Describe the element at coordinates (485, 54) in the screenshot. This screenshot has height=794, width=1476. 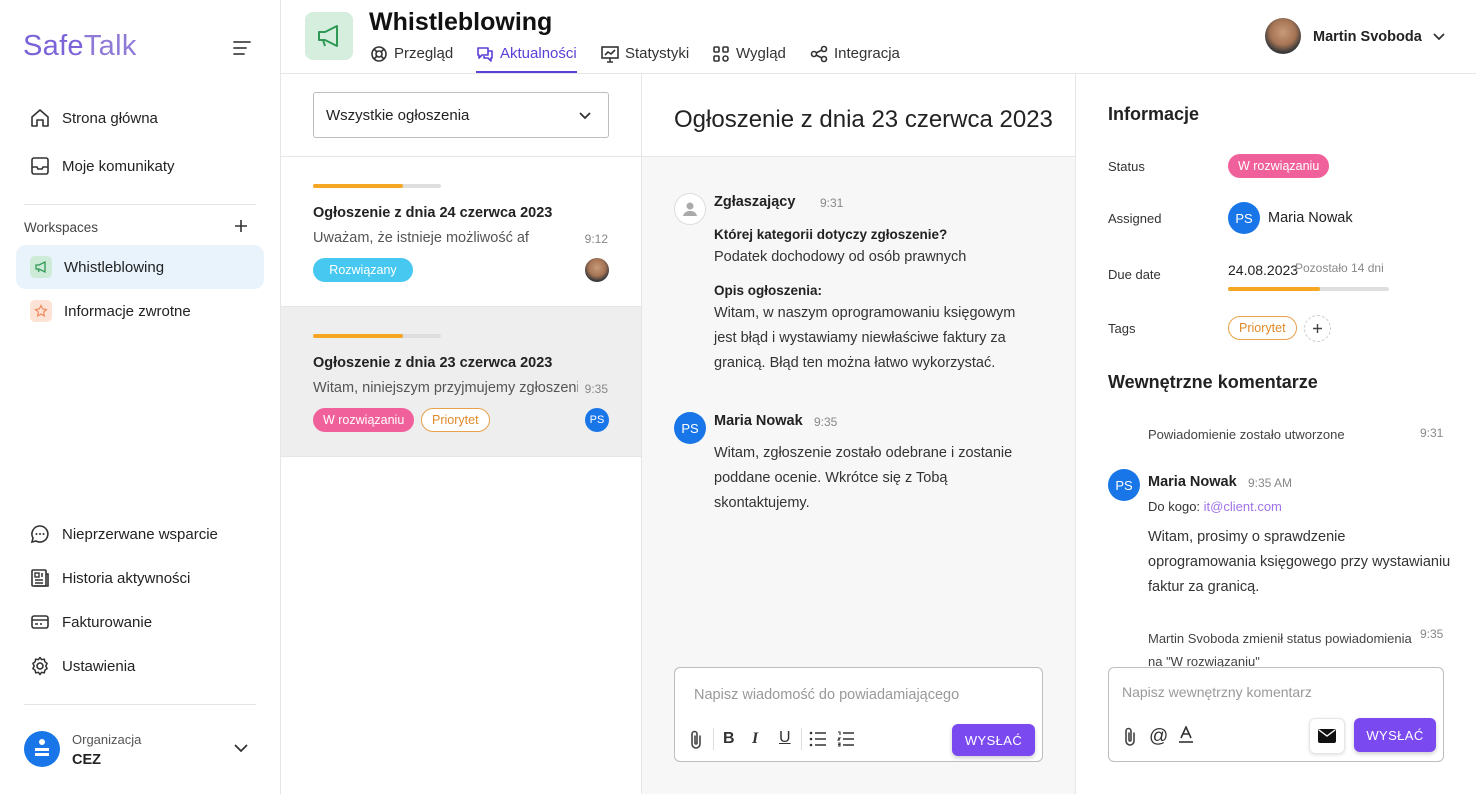
I see `chat-bubbles-icon` at that location.